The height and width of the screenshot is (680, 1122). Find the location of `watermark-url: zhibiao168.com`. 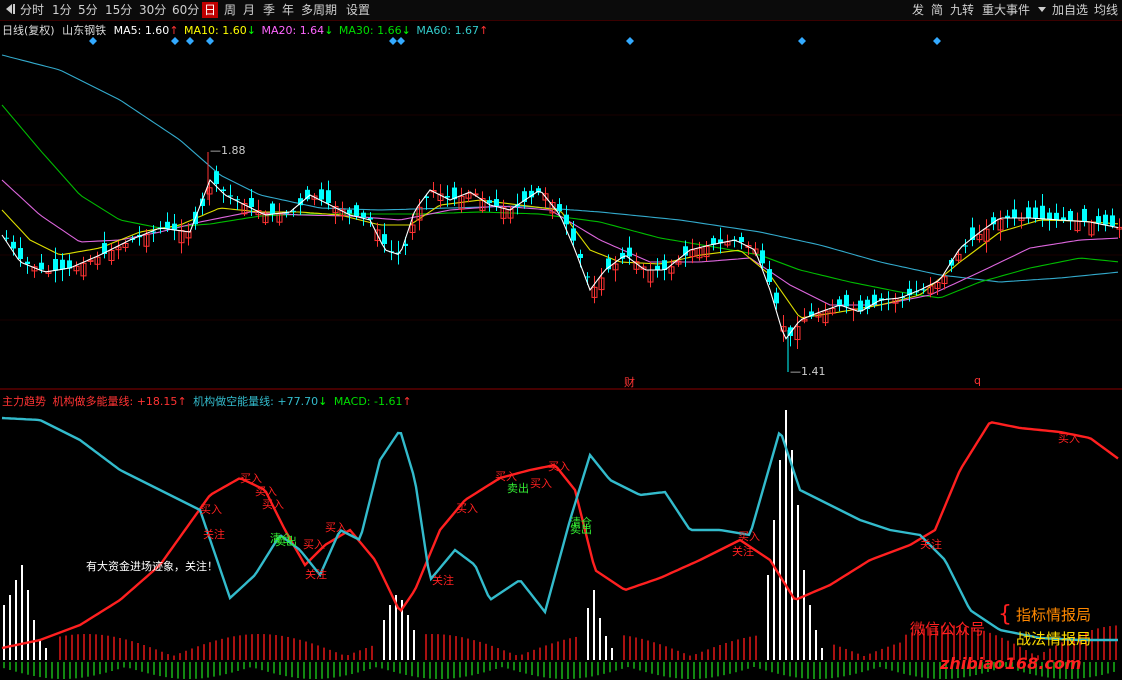

watermark-url: zhibiao168.com is located at coordinates (1011, 663).